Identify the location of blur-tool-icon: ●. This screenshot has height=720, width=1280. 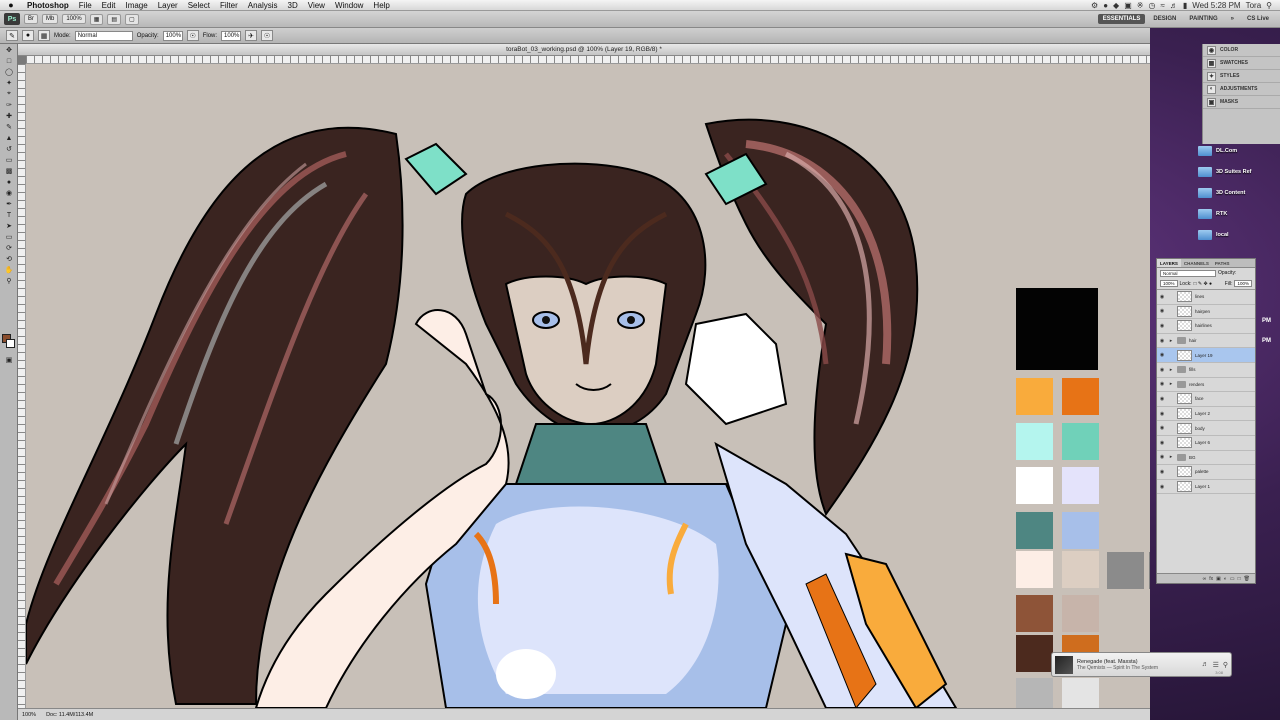
(9, 182).